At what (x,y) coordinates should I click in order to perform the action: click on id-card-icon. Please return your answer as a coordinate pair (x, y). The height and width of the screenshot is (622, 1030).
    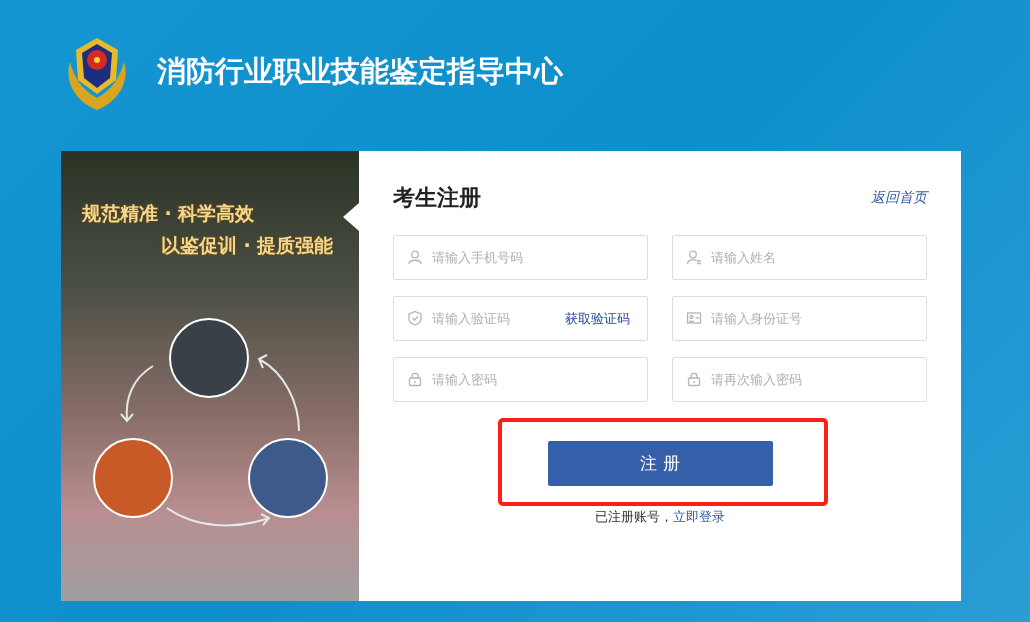
    Looking at the image, I should click on (694, 318).